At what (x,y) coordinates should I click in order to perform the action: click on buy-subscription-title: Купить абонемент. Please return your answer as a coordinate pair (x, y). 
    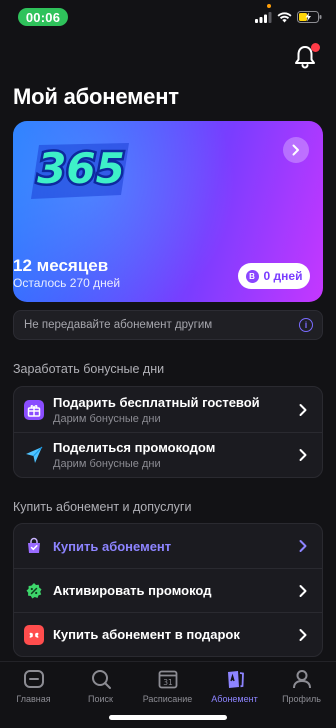
    Looking at the image, I should click on (112, 546).